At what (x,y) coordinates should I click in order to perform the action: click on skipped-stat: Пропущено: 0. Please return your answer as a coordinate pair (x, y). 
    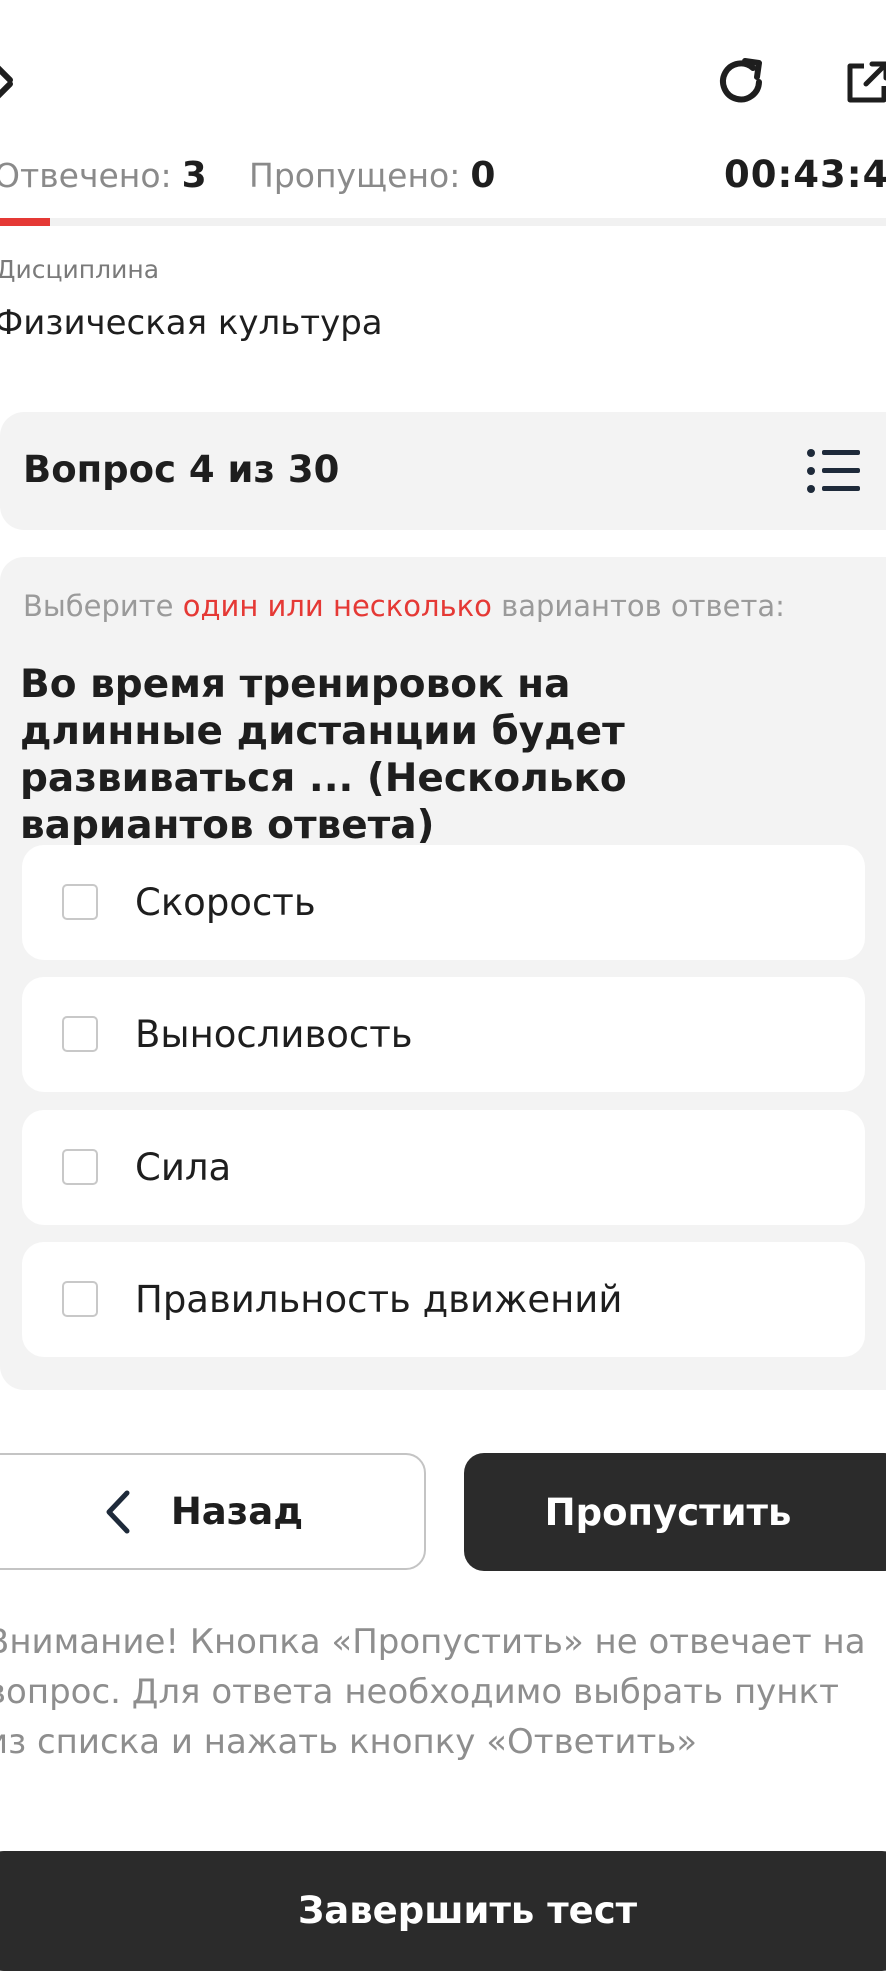
    Looking at the image, I should click on (372, 175).